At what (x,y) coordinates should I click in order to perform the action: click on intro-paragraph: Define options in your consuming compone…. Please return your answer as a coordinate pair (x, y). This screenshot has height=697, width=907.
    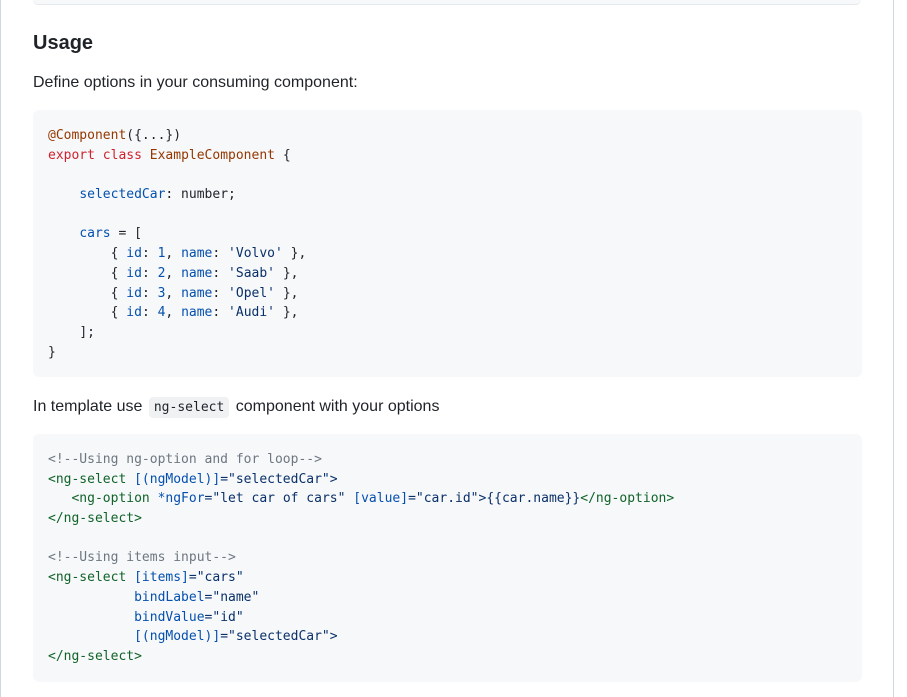
    Looking at the image, I should click on (195, 82).